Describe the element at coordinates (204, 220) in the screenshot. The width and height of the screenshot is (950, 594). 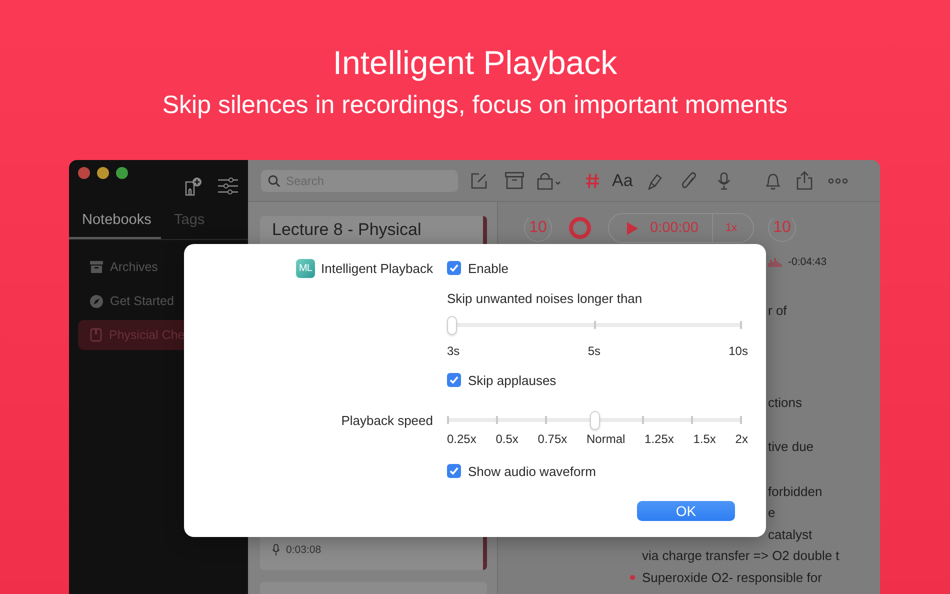
I see `sidebar-tab: Tags` at that location.